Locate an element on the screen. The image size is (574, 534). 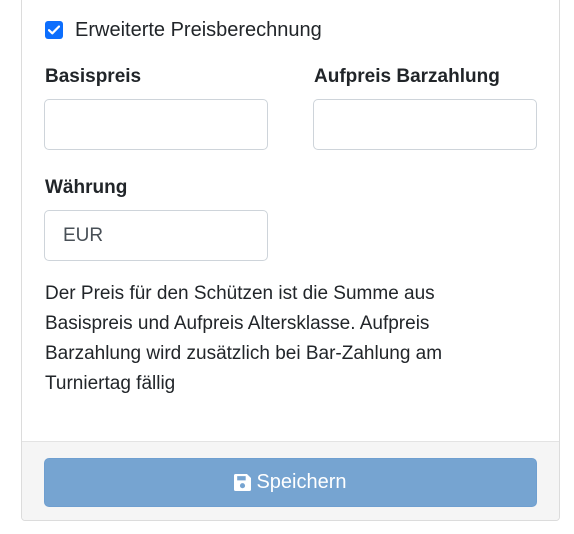
card-footer: Speichern is located at coordinates (290, 480).